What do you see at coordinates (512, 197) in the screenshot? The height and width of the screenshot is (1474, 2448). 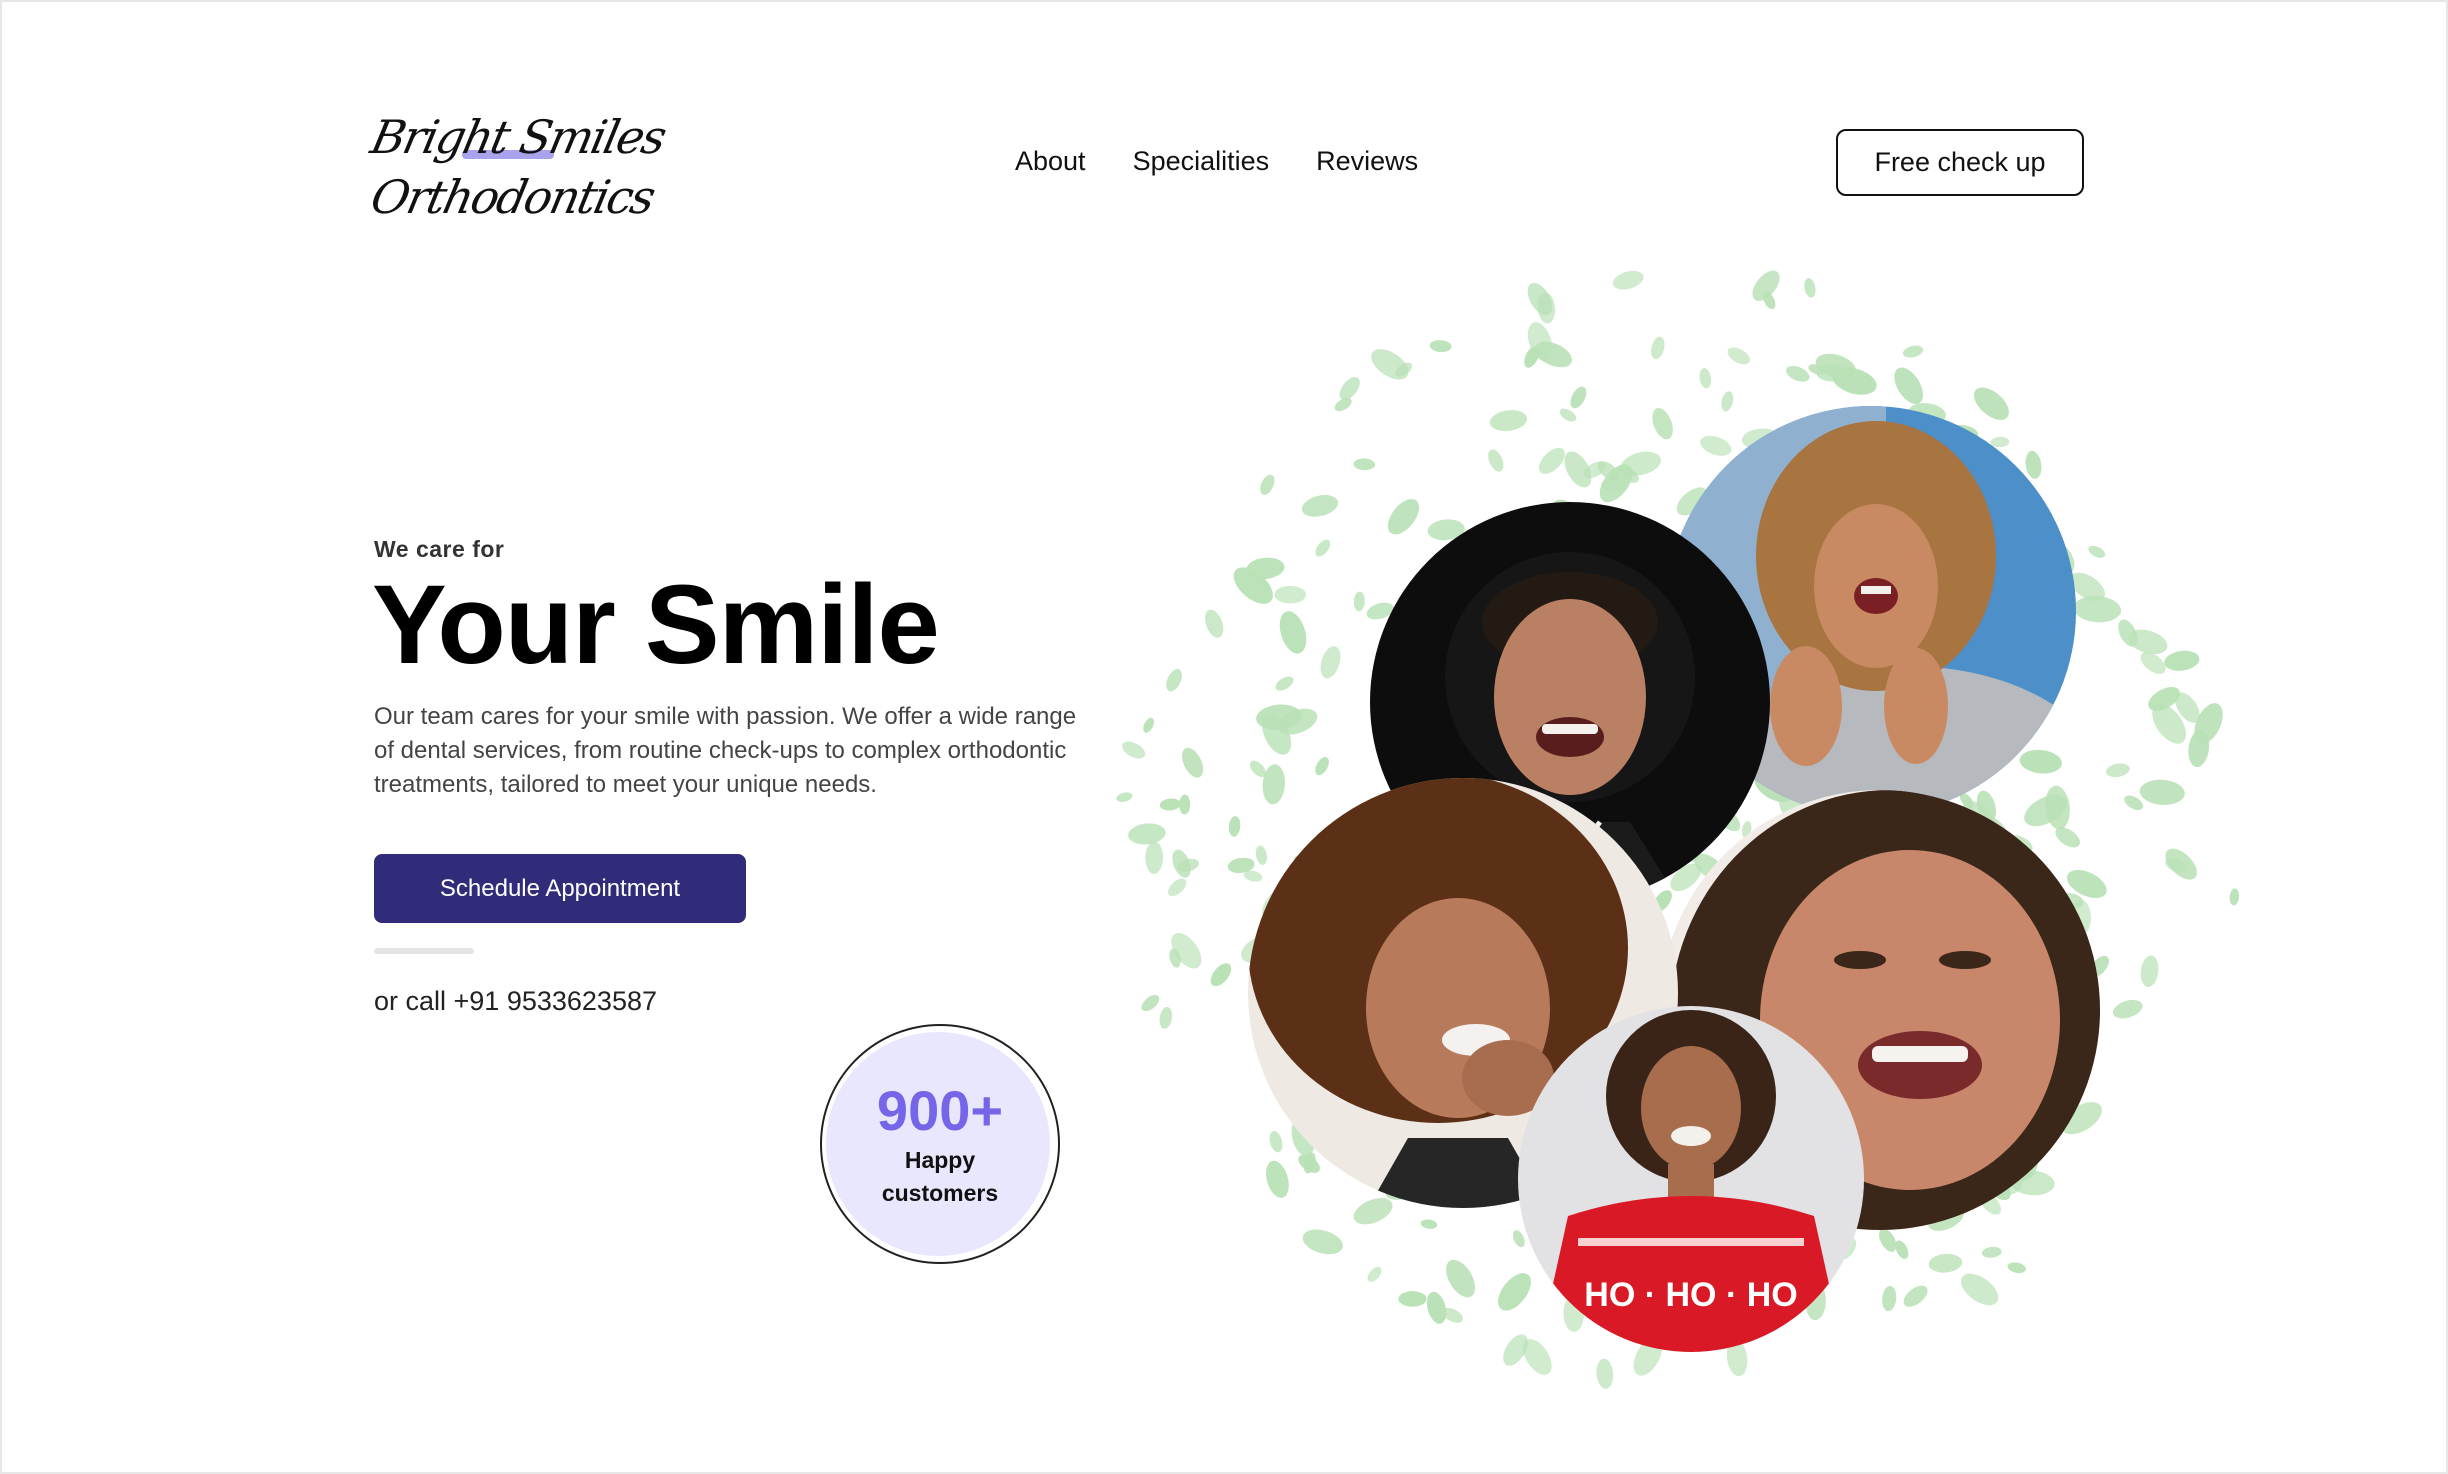 I see `logo-line-2: Orthodontics` at bounding box center [512, 197].